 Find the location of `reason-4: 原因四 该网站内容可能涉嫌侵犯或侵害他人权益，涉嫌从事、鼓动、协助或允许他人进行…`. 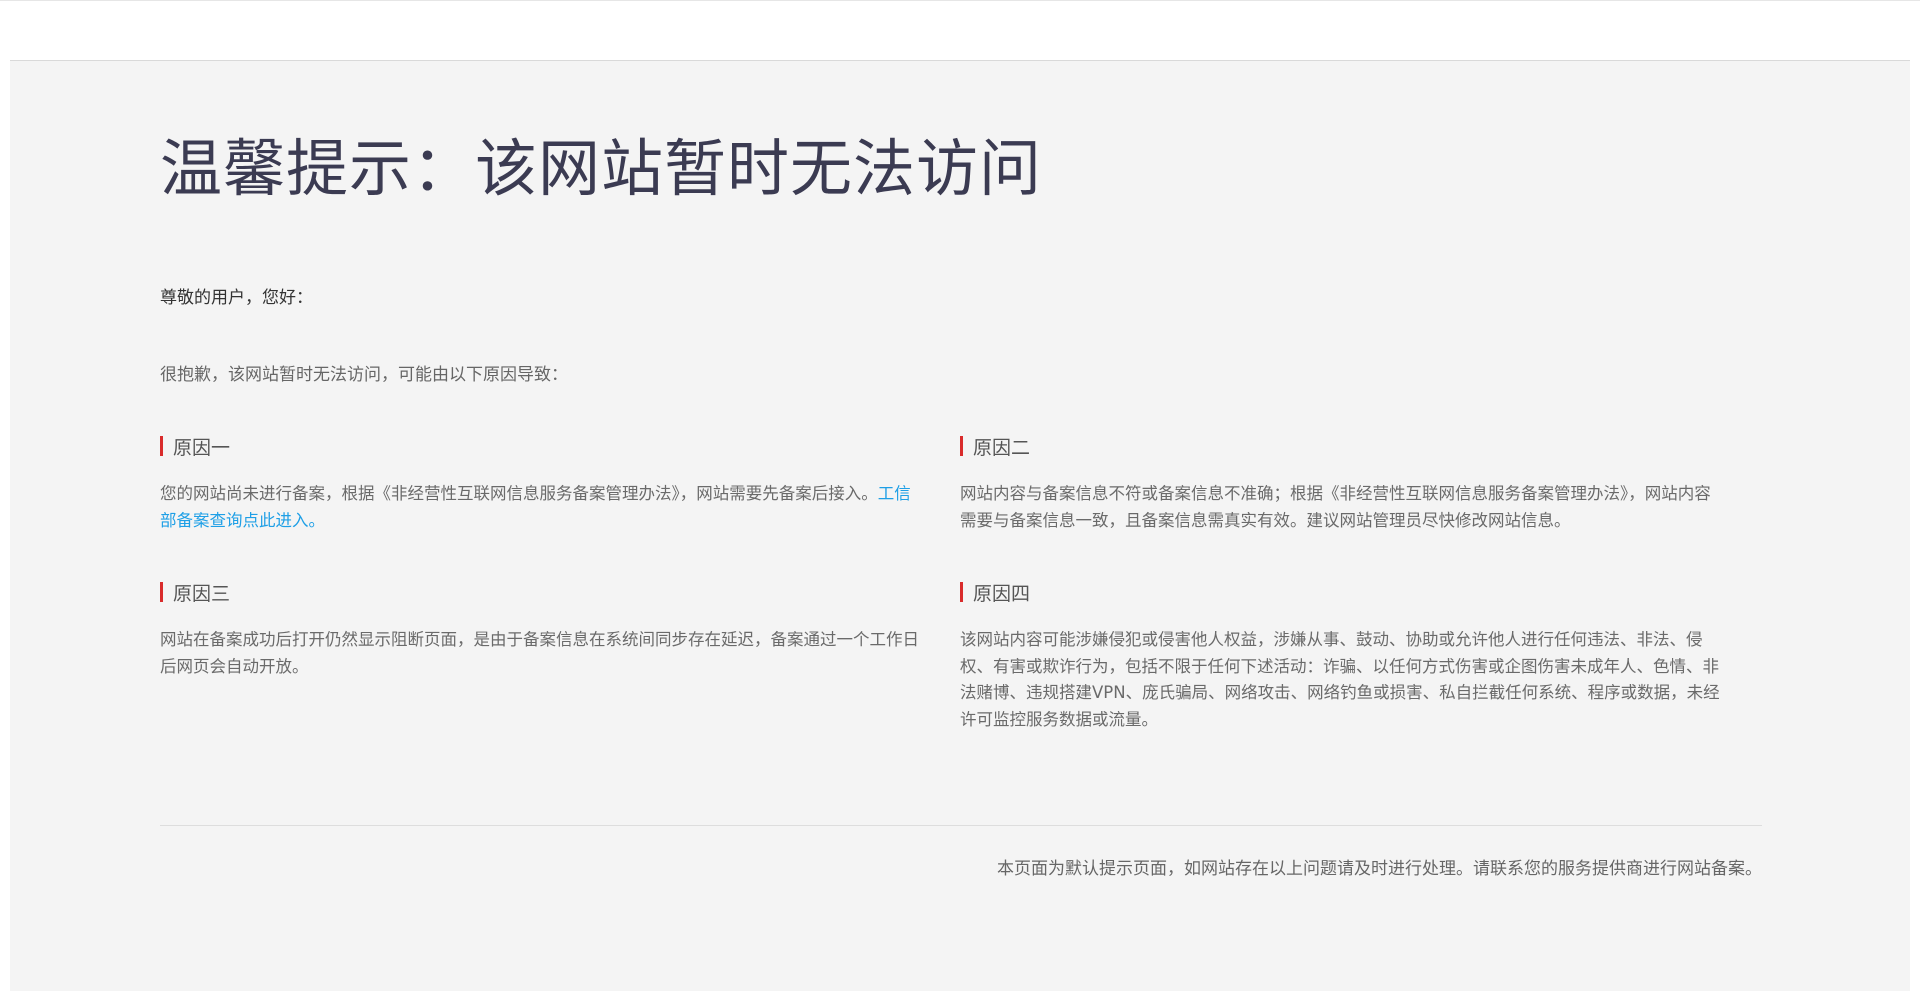

reason-4: 原因四 该网站内容可能涉嫌侵犯或侵害他人权益，涉嫌从事、鼓动、协助或允许他人进行… is located at coordinates (1340, 656).